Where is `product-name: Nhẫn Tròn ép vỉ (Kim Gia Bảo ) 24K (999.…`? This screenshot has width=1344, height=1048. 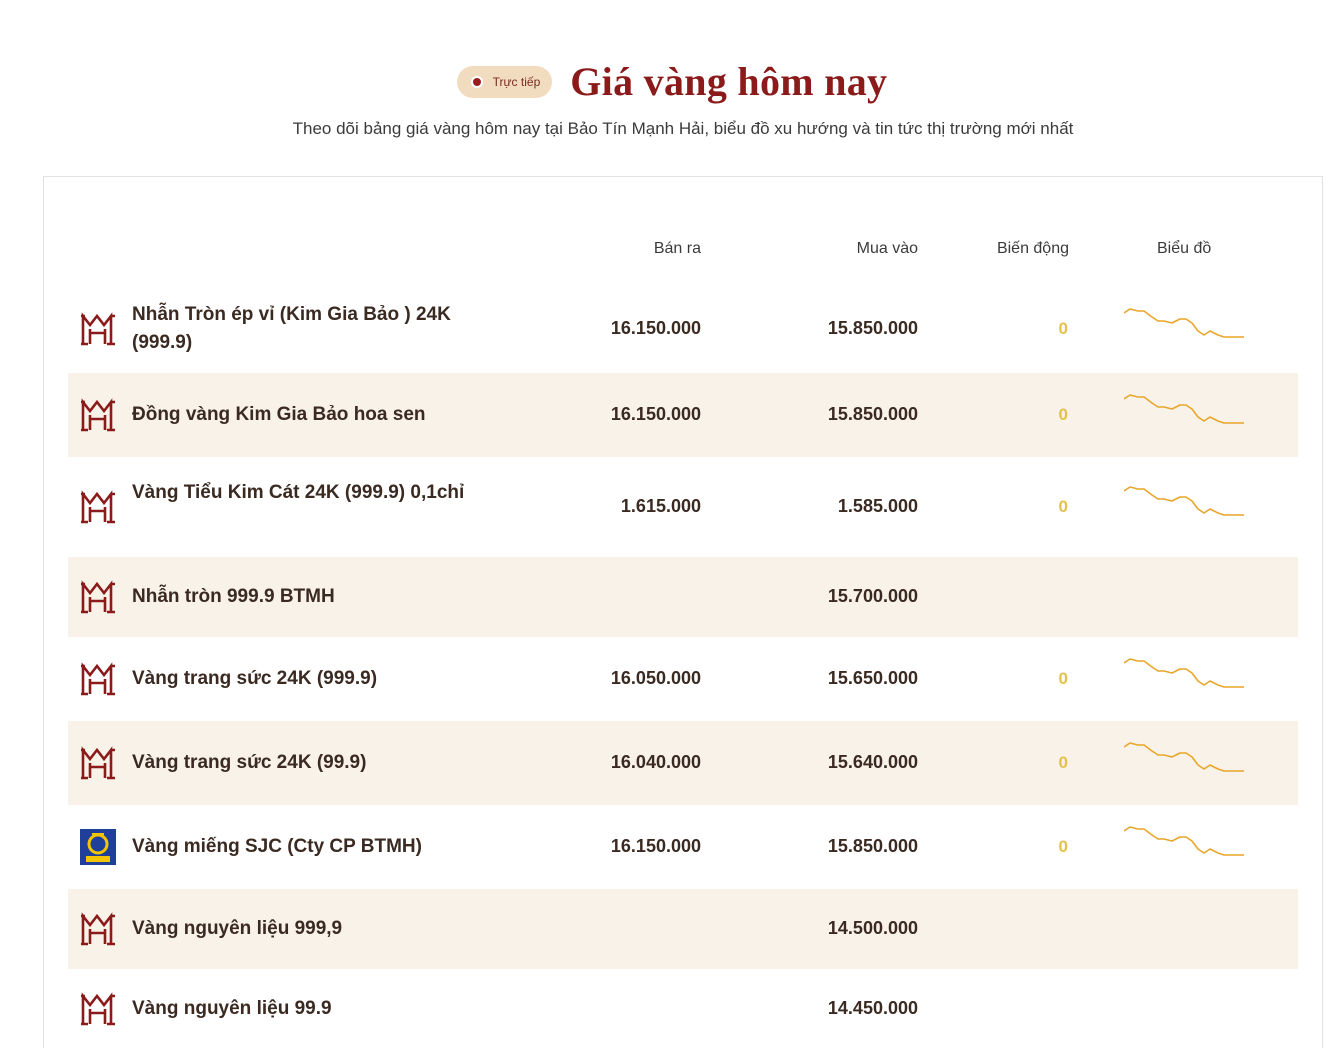 product-name: Nhẫn Tròn ép vỉ (Kim Gia Bảo ) 24K (999.… is located at coordinates (291, 328).